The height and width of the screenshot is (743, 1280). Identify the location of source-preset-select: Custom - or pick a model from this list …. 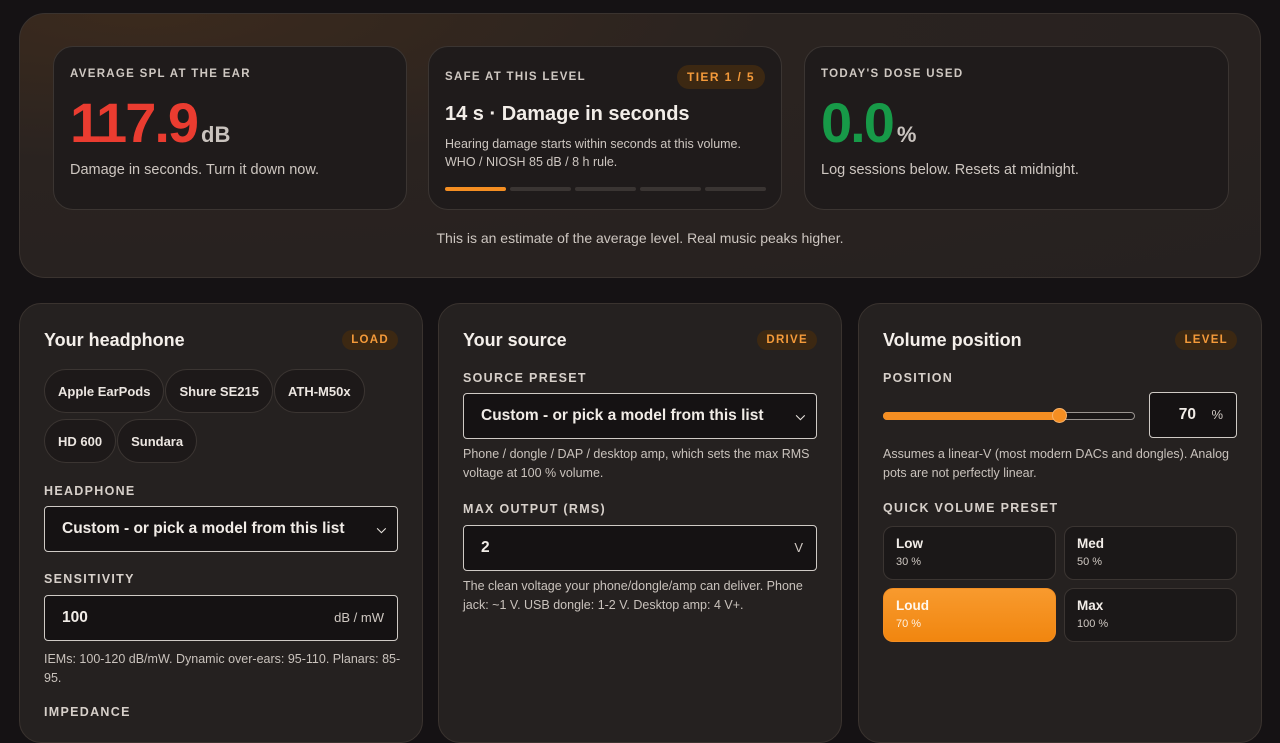
(640, 416).